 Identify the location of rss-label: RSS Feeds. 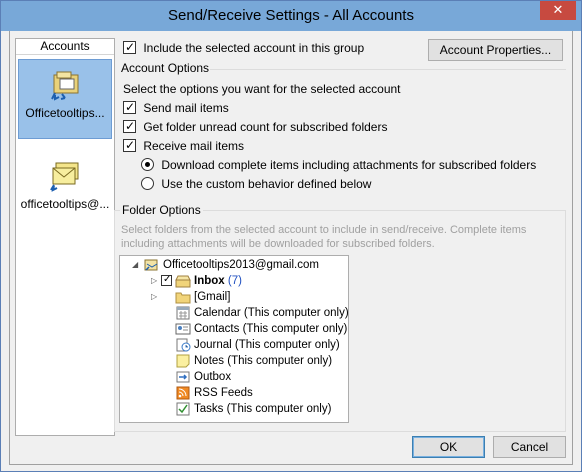
(223, 393).